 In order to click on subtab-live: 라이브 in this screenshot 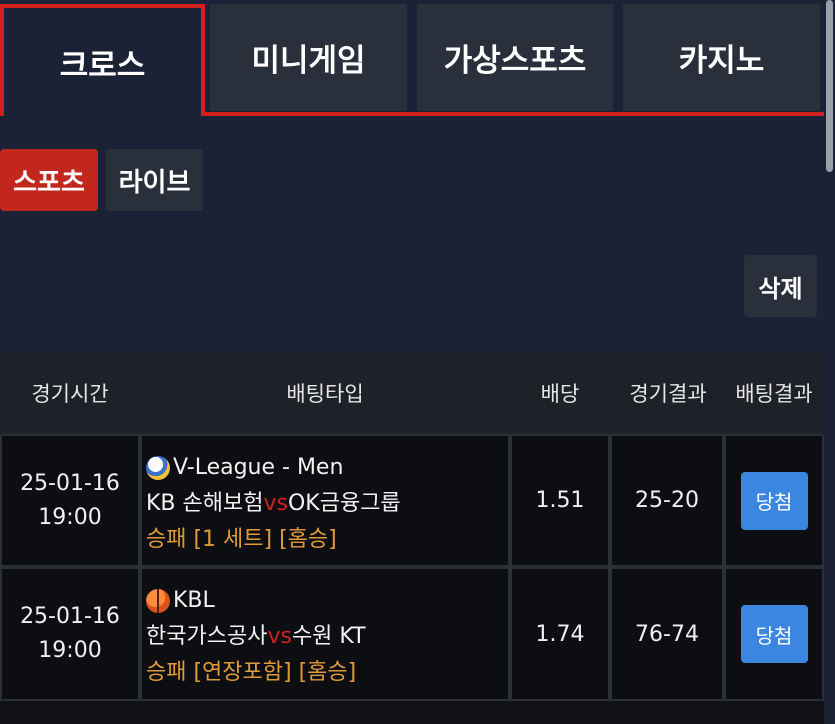, I will do `click(154, 180)`.